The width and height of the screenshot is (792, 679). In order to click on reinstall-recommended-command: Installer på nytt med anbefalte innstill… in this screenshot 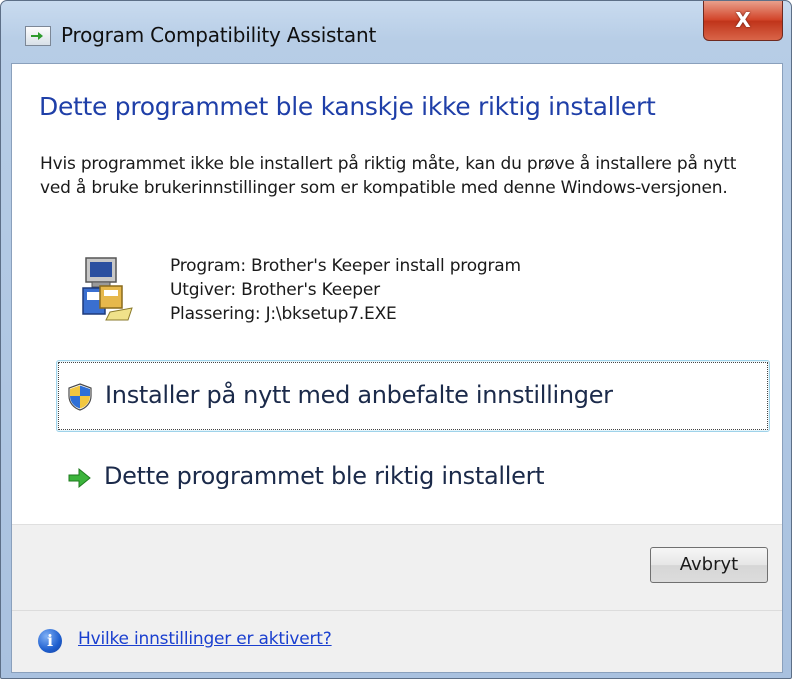, I will do `click(413, 396)`.